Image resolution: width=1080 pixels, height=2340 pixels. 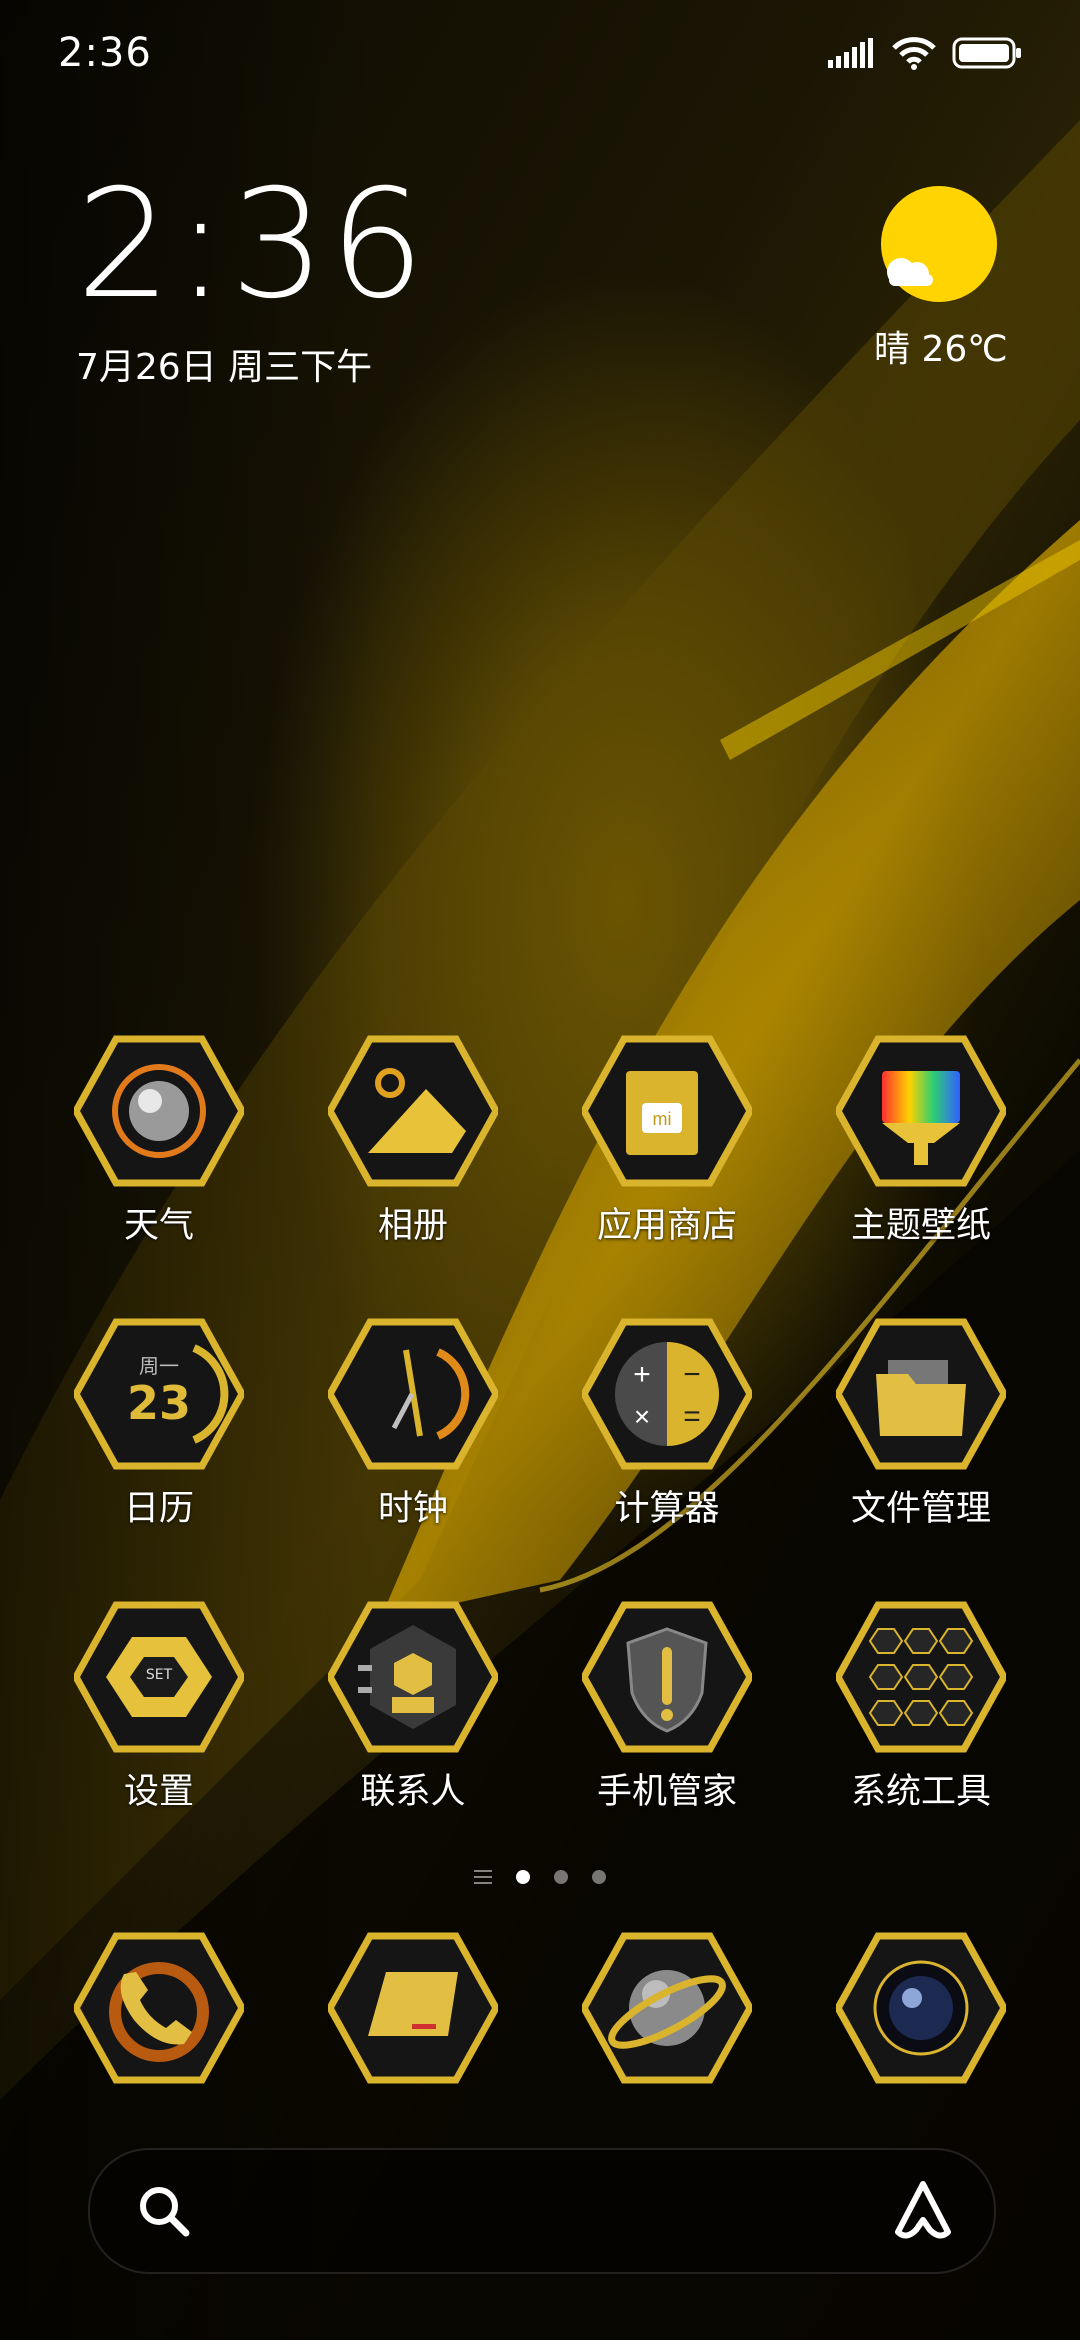 I want to click on app-security: 手机管家, so click(x=667, y=1707).